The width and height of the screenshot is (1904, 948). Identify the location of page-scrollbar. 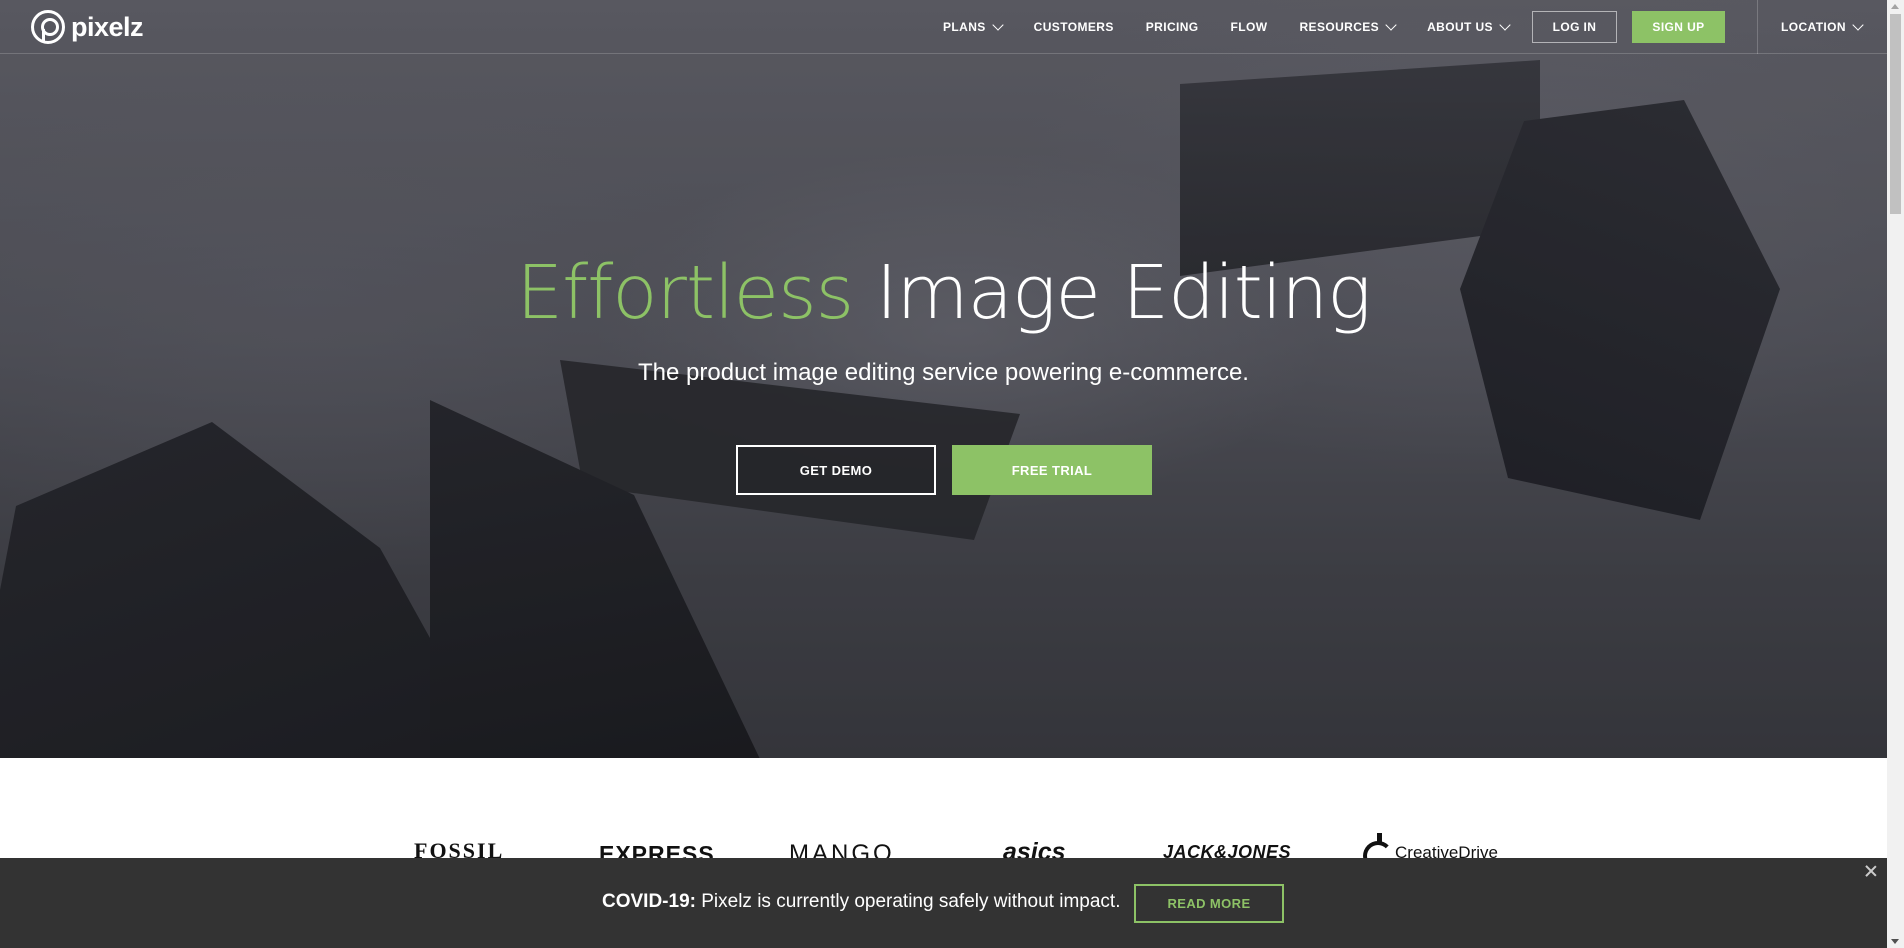
(1895, 474).